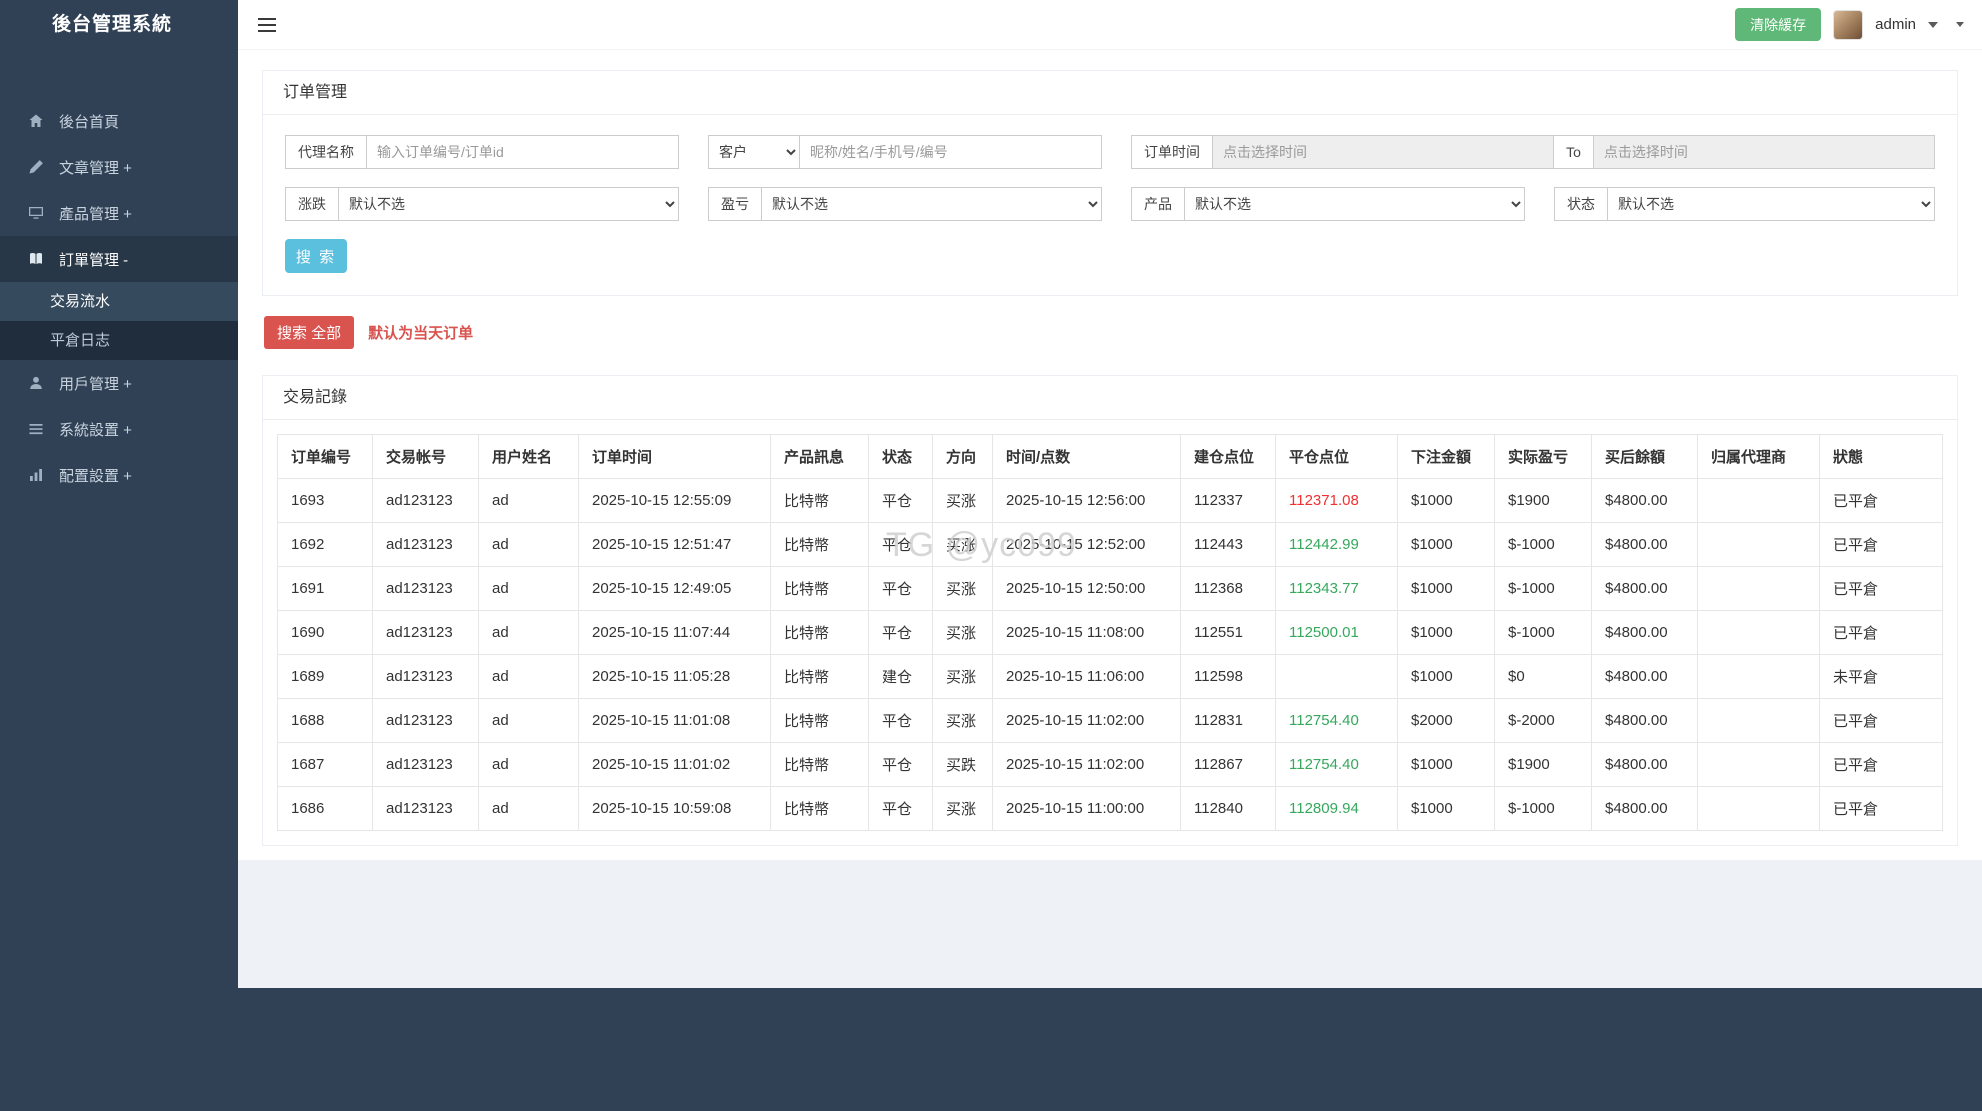  Describe the element at coordinates (119, 167) in the screenshot. I see `sidebar-item-articles: 文章管理 +` at that location.